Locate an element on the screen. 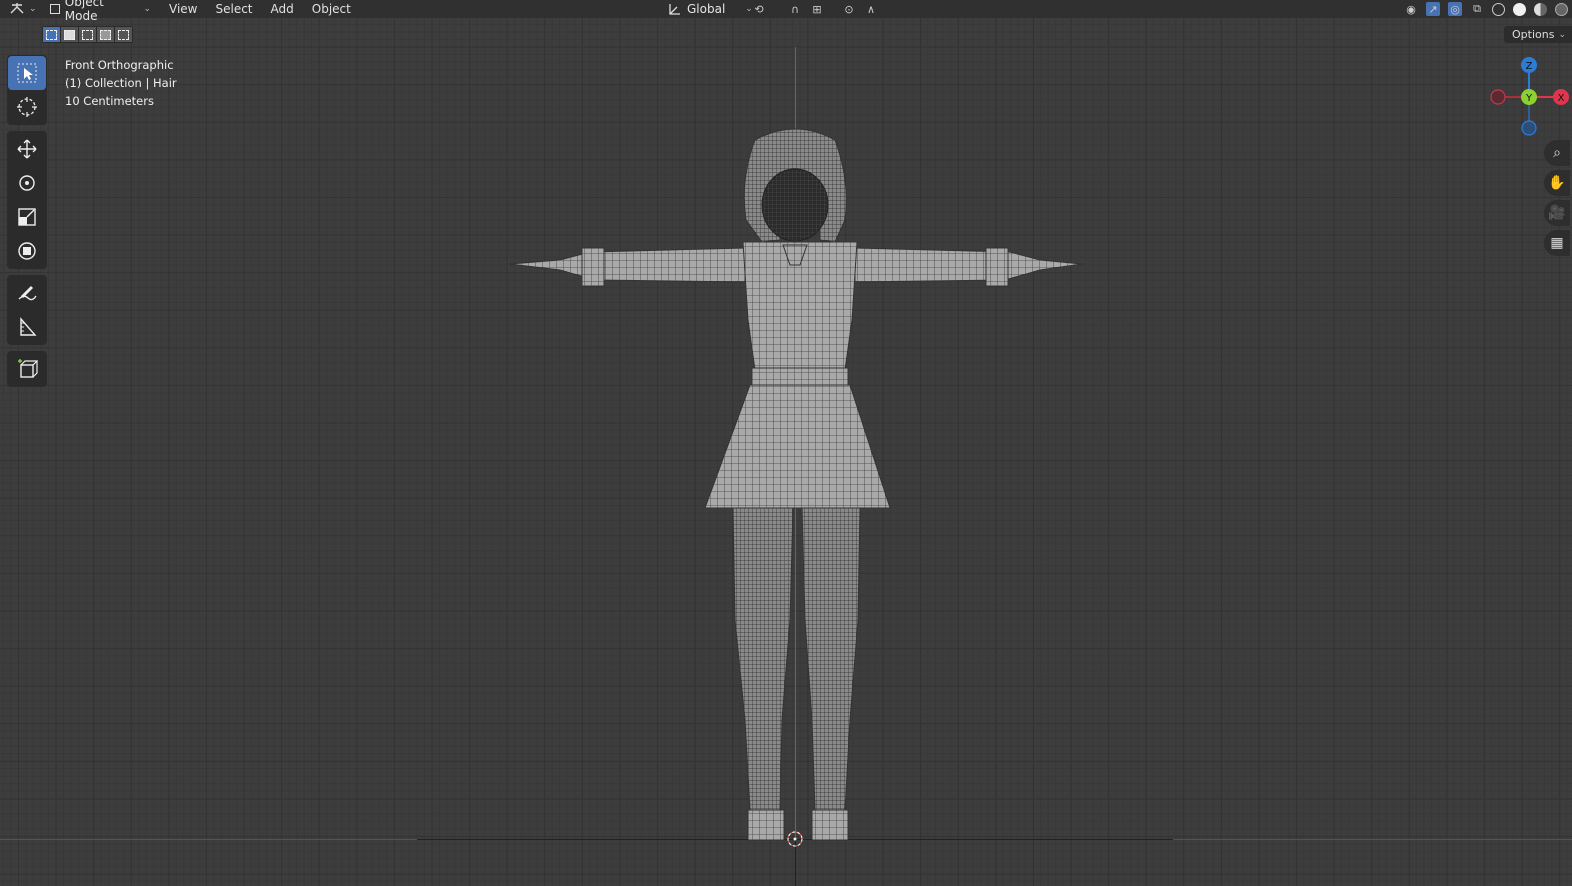 The height and width of the screenshot is (886, 1572). neg-x-handle is located at coordinates (1498, 97).